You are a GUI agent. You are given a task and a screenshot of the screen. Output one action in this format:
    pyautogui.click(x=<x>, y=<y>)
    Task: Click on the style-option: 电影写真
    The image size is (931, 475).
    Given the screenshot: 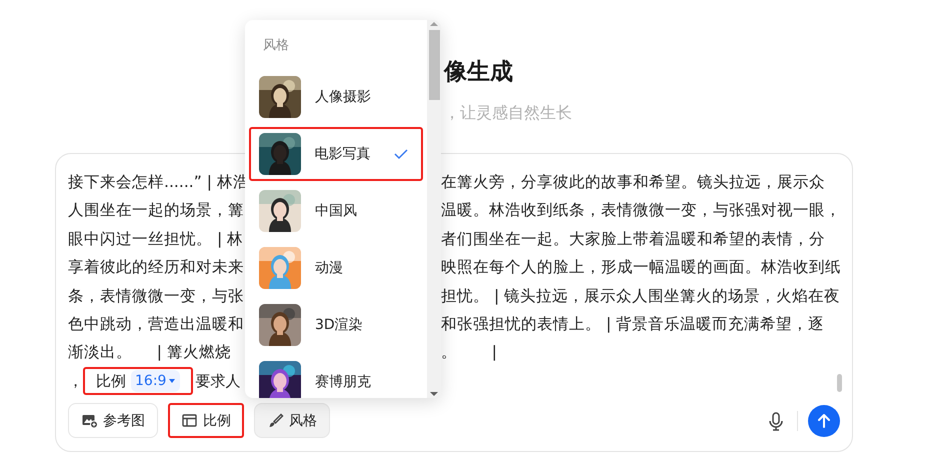 What is the action you would take?
    pyautogui.click(x=336, y=154)
    